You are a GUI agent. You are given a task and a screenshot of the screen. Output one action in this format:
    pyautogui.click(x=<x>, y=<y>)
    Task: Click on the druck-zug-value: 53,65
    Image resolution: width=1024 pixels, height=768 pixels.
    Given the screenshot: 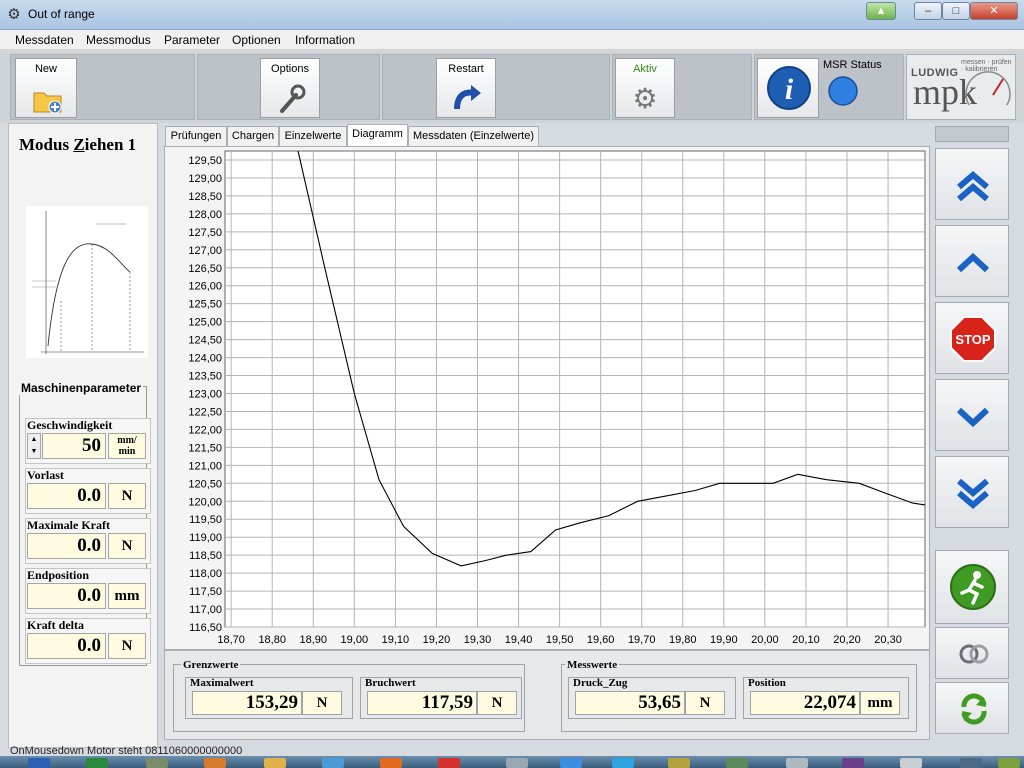 What is the action you would take?
    pyautogui.click(x=630, y=703)
    